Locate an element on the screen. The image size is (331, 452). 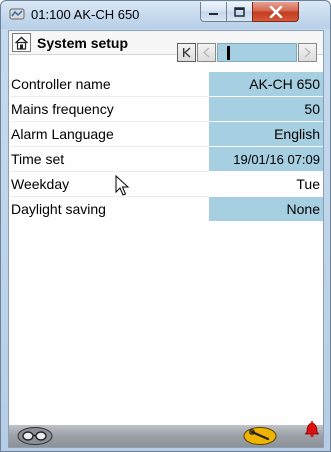
close-button is located at coordinates (275, 12).